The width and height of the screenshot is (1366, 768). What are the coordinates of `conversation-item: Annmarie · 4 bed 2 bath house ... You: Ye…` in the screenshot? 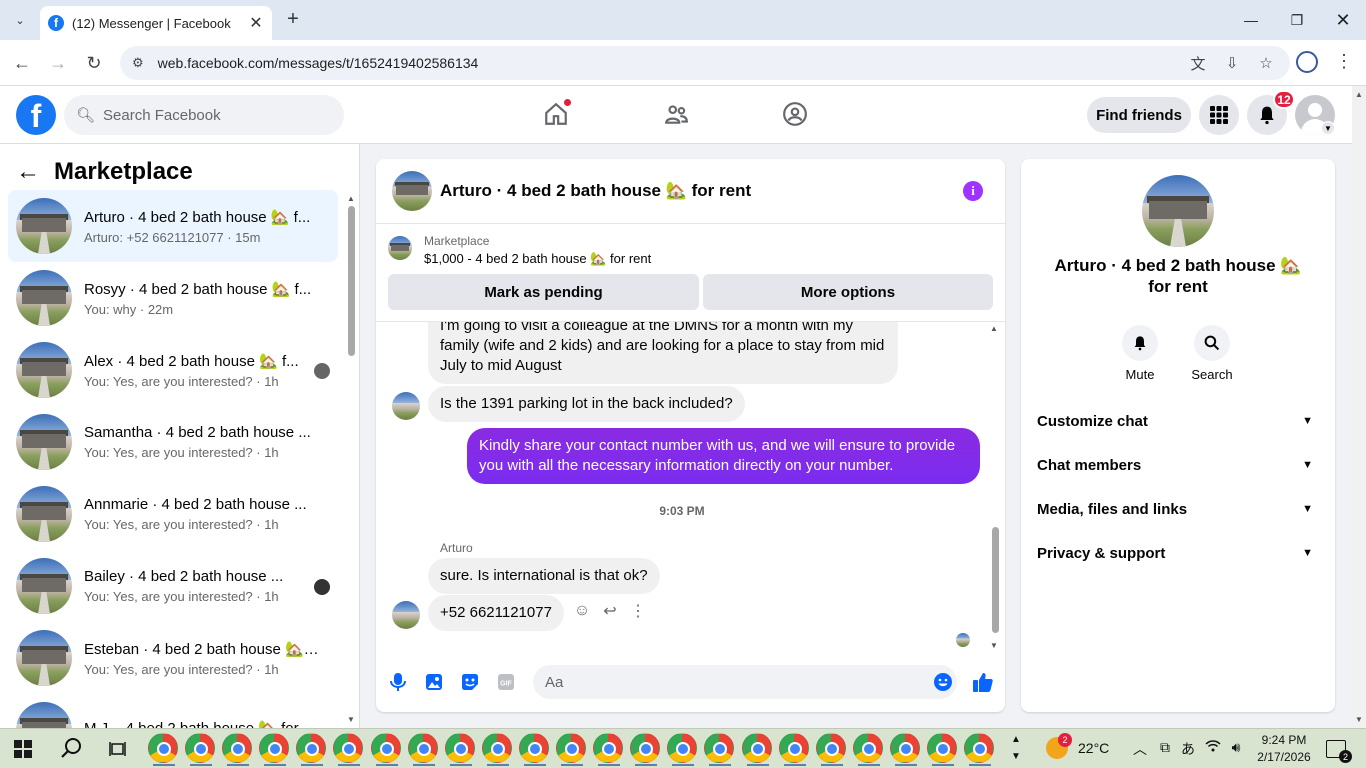 It's located at (173, 514).